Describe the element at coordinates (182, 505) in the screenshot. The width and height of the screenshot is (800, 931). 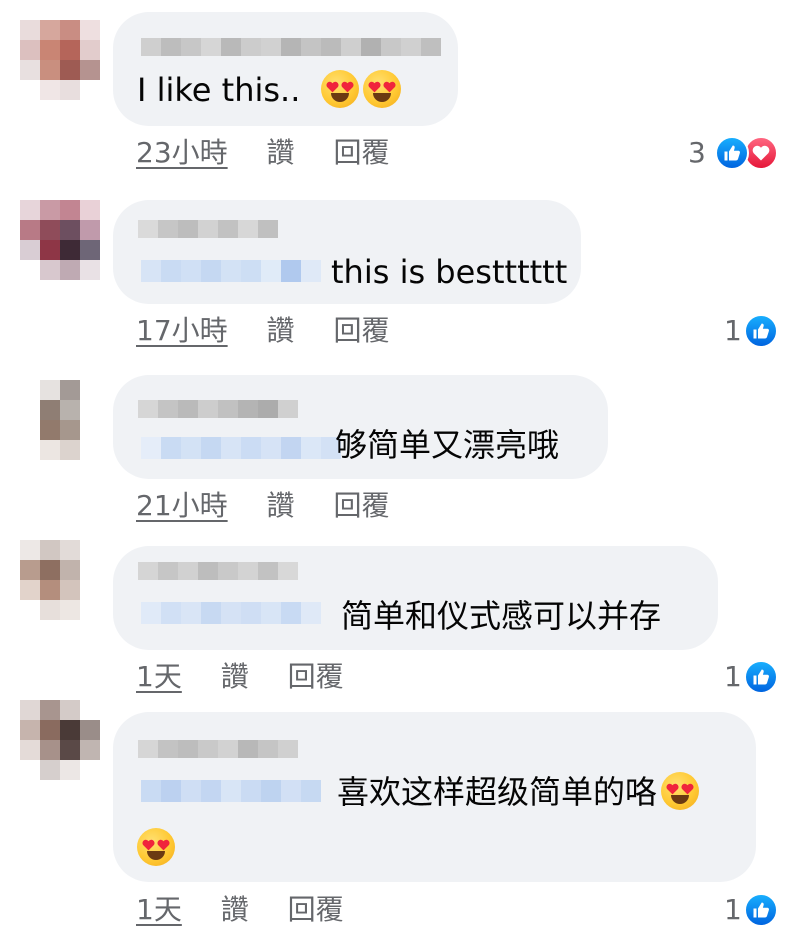
I see `timestamp-link: 21小時` at that location.